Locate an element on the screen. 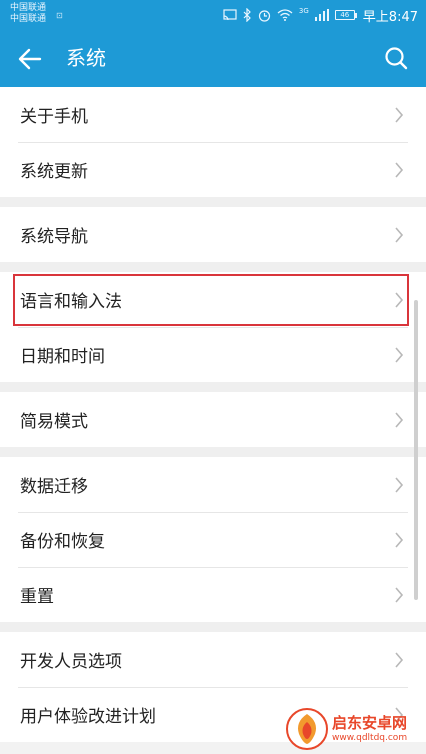 This screenshot has height=754, width=426. page-title: 系统 is located at coordinates (86, 58).